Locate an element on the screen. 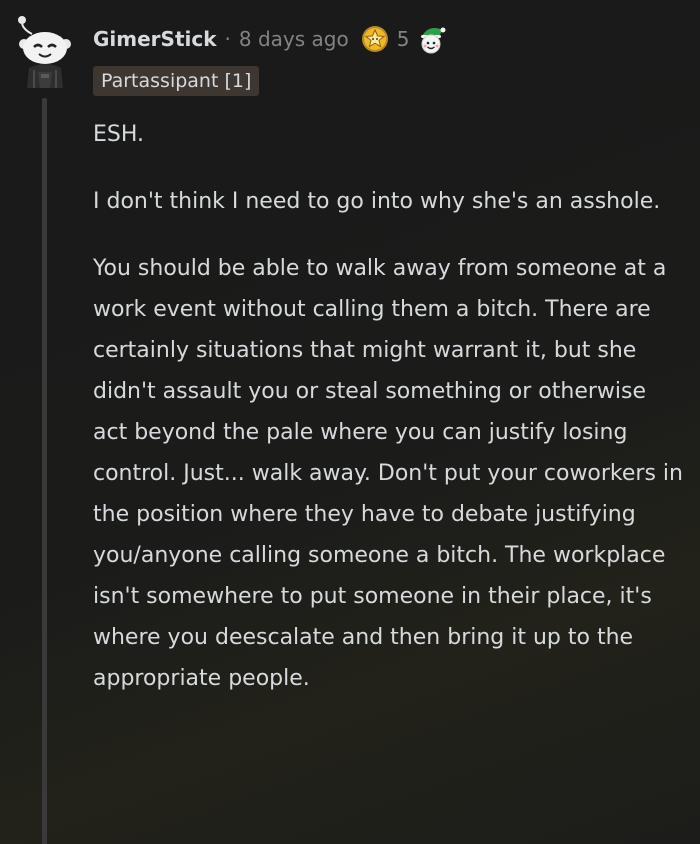 The width and height of the screenshot is (700, 844). comment-header: GimerStick · 8 days ago 5 is located at coordinates (270, 39).